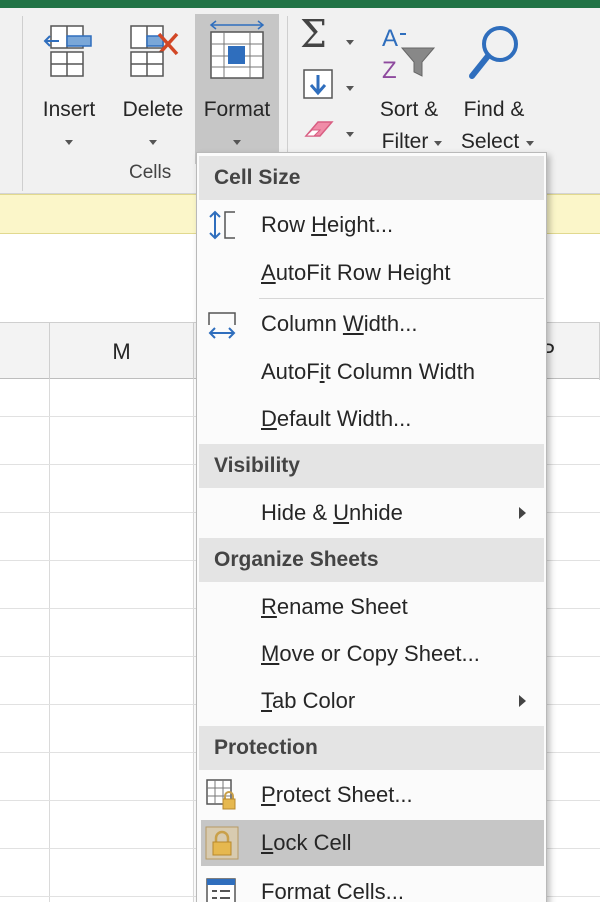 The width and height of the screenshot is (600, 902). Describe the element at coordinates (222, 225) in the screenshot. I see `row-height-icon` at that location.